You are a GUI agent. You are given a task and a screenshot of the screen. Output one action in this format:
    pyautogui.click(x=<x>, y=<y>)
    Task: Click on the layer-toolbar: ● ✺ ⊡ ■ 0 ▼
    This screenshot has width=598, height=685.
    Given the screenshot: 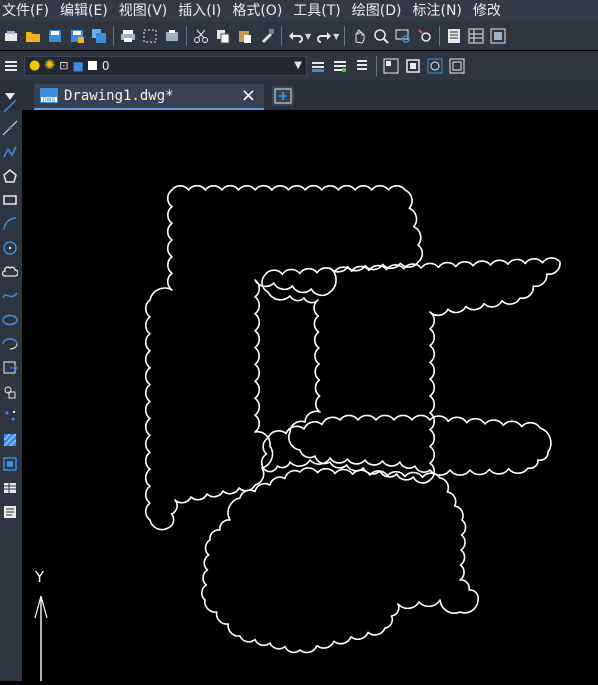 What is the action you would take?
    pyautogui.click(x=299, y=65)
    